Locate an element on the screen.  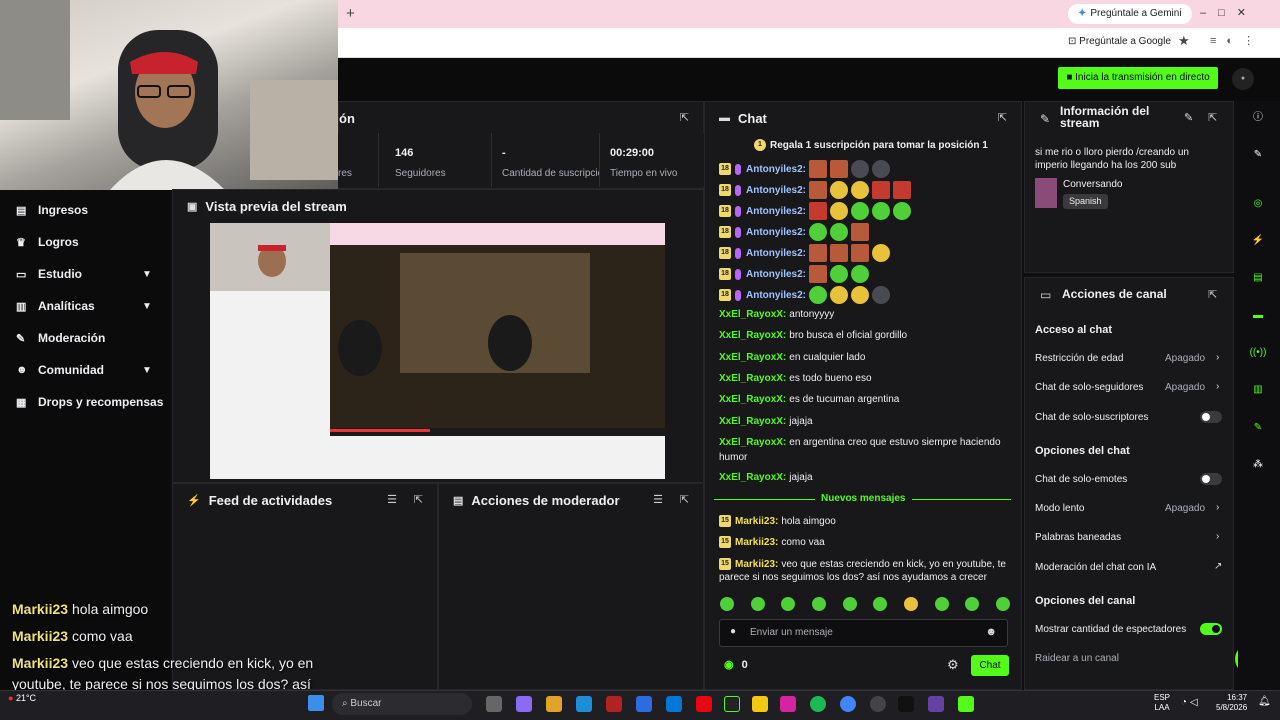
sidebar-item-comunidad: ☻ Comunidad ▼ is located at coordinates (84, 370).